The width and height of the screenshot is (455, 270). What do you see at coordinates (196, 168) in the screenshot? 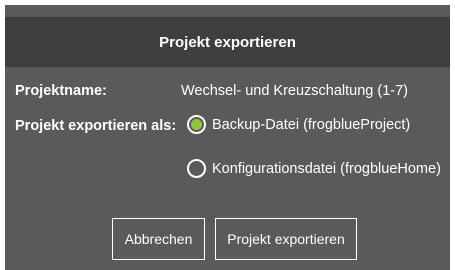
I see `radio-unselected-icon` at bounding box center [196, 168].